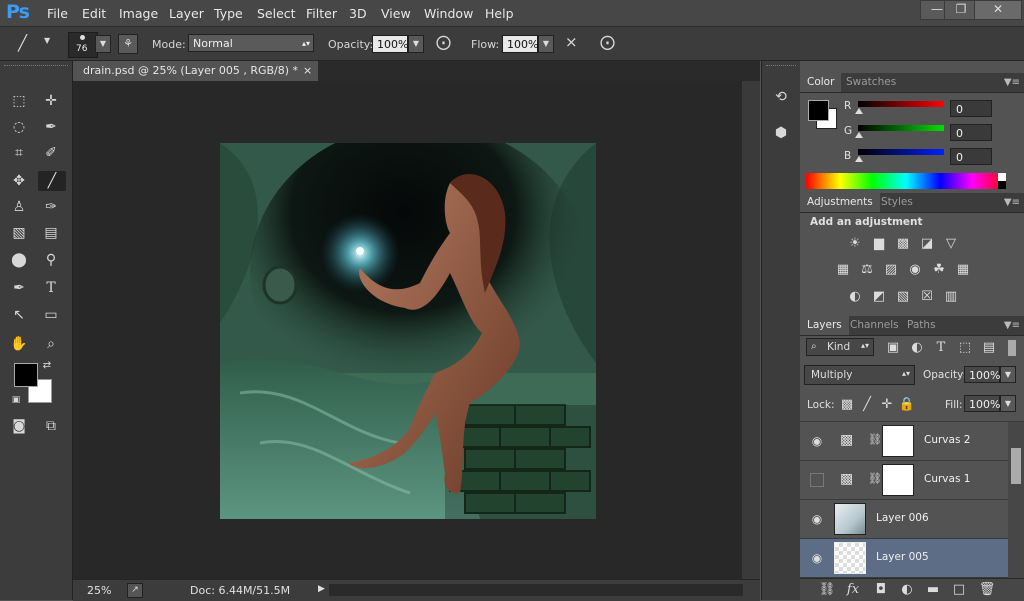 The width and height of the screenshot is (1024, 601). What do you see at coordinates (982, 374) in the screenshot?
I see `layer-opacity-input: 100%` at bounding box center [982, 374].